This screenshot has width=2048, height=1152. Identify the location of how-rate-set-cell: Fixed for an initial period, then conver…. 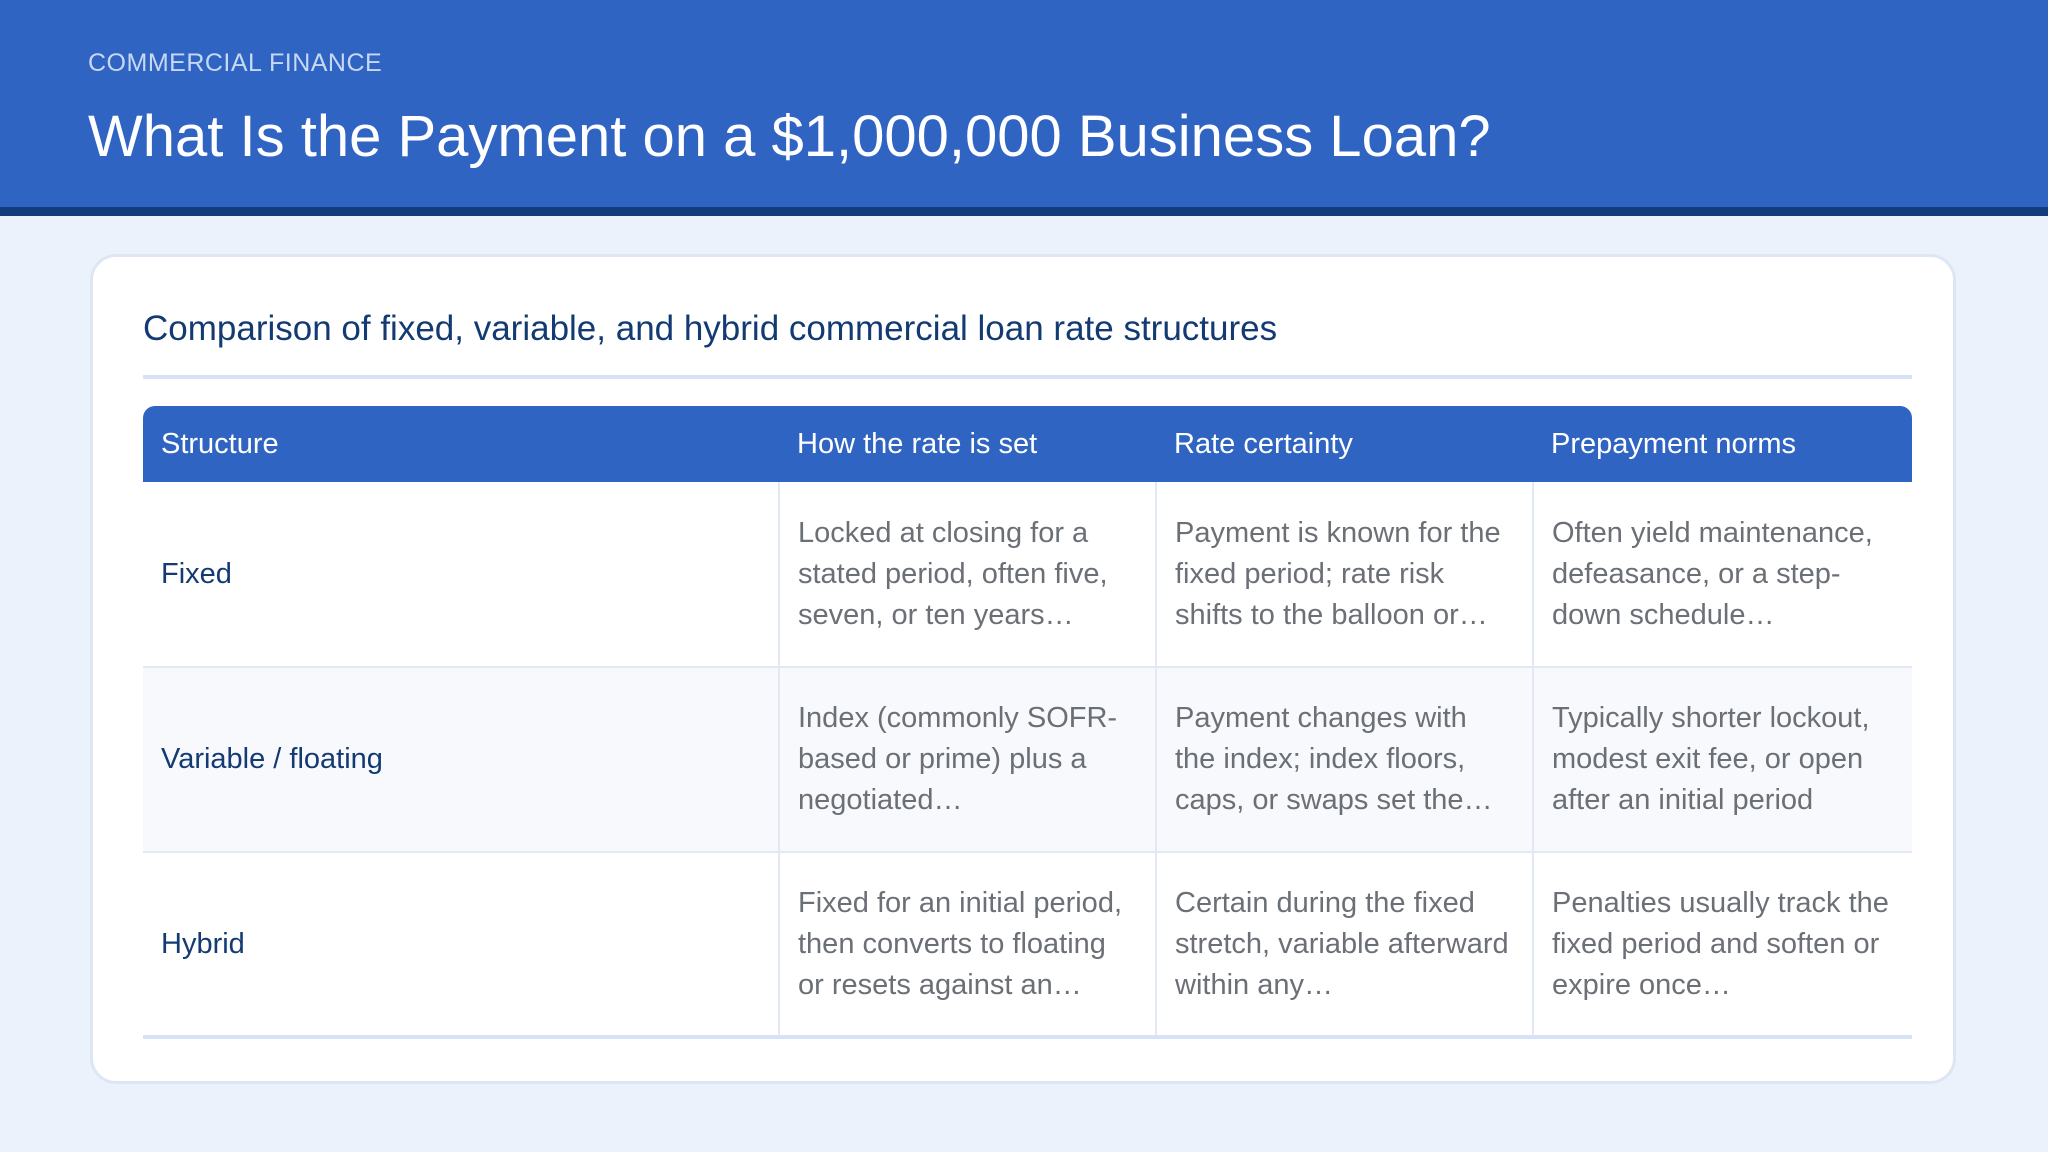
(968, 945).